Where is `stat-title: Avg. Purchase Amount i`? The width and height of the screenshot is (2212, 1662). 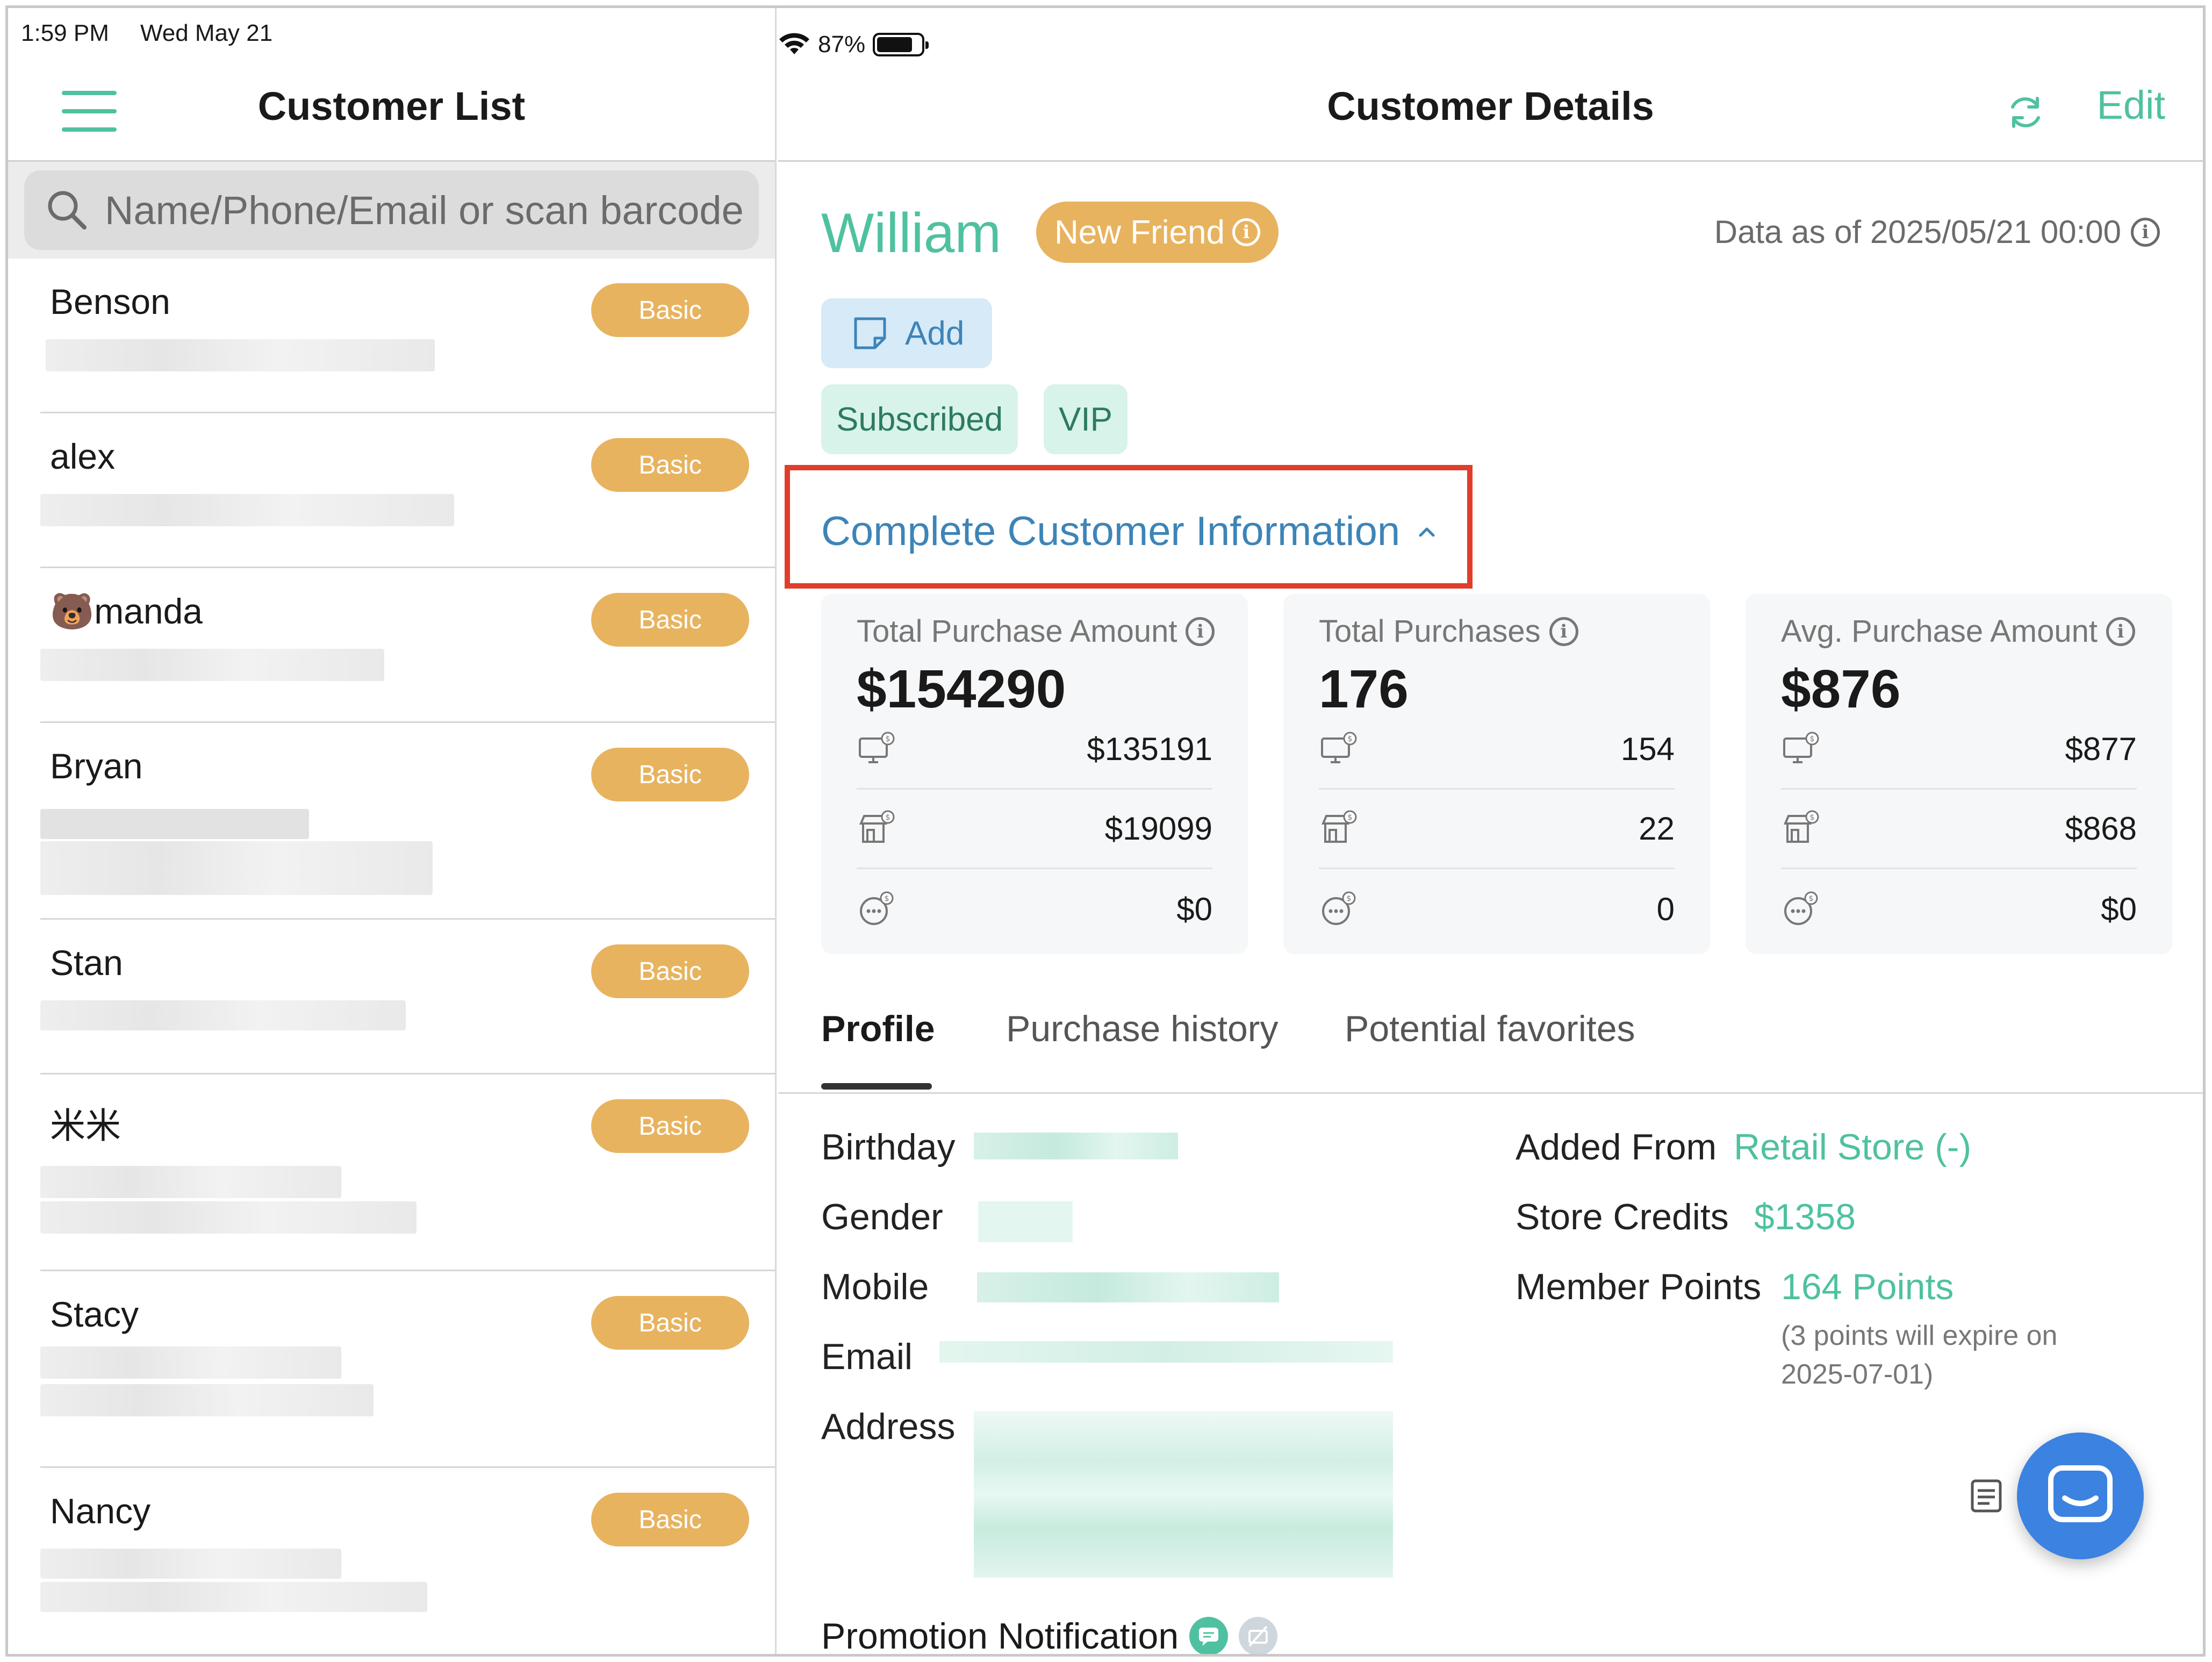
stat-title: Avg. Purchase Amount i is located at coordinates (1958, 631).